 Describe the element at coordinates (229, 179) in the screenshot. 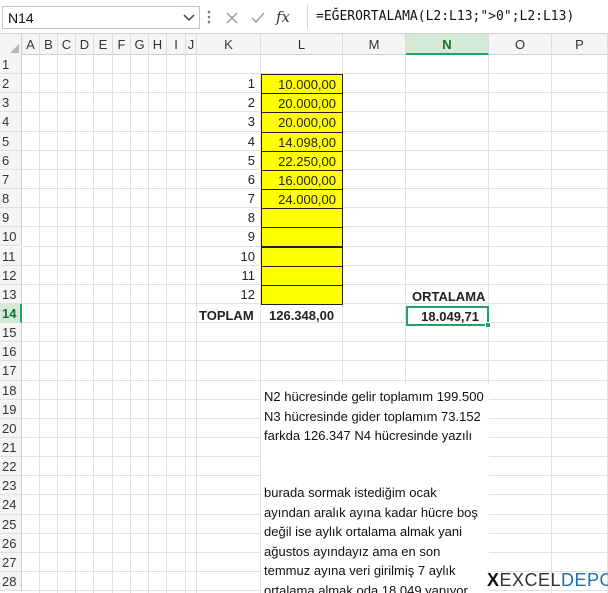

I see `month-number-cell: 6` at that location.